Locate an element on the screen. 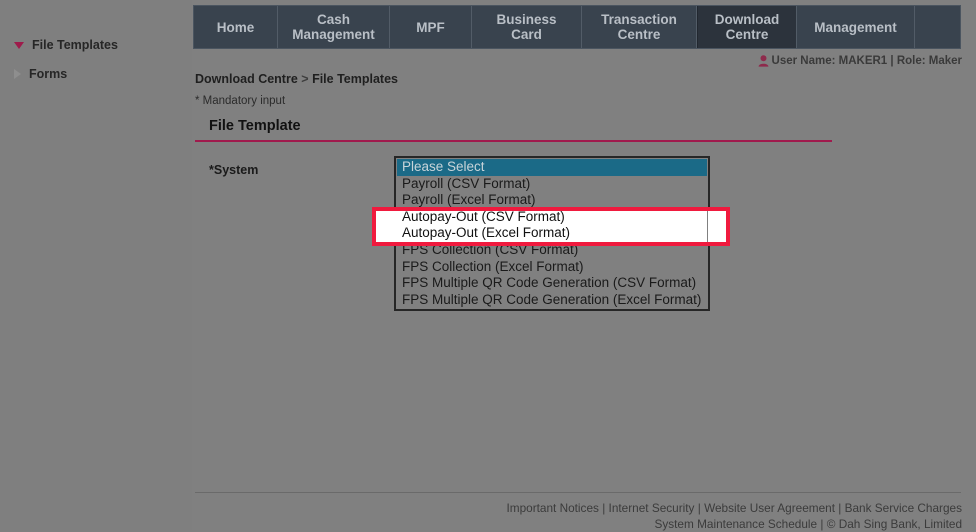  sidebar-item-forms: Forms is located at coordinates (40, 74).